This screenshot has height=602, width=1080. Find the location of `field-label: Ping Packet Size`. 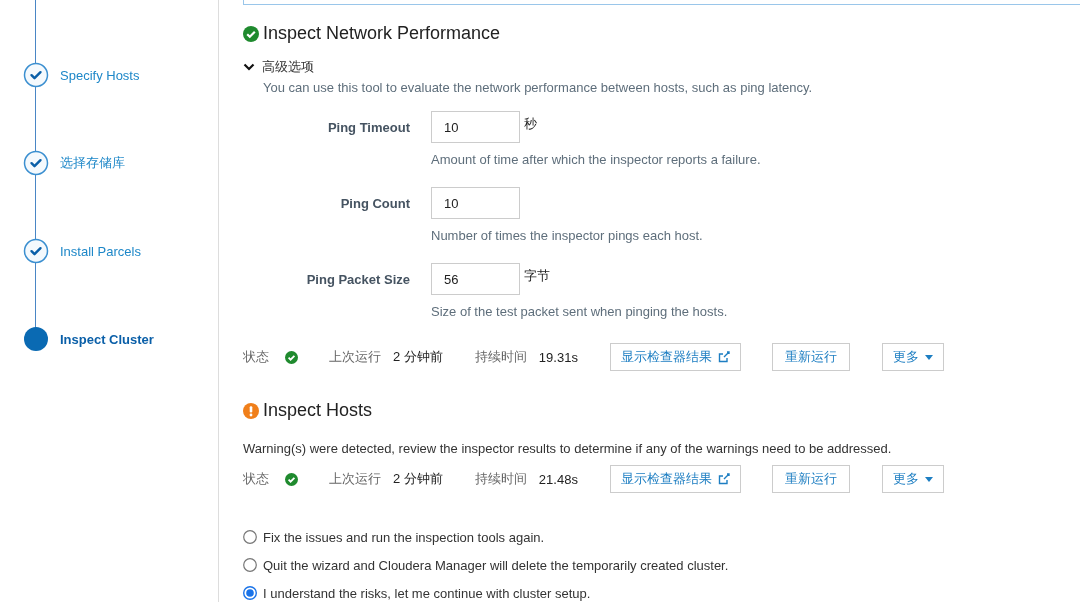

field-label: Ping Packet Size is located at coordinates (357, 279).